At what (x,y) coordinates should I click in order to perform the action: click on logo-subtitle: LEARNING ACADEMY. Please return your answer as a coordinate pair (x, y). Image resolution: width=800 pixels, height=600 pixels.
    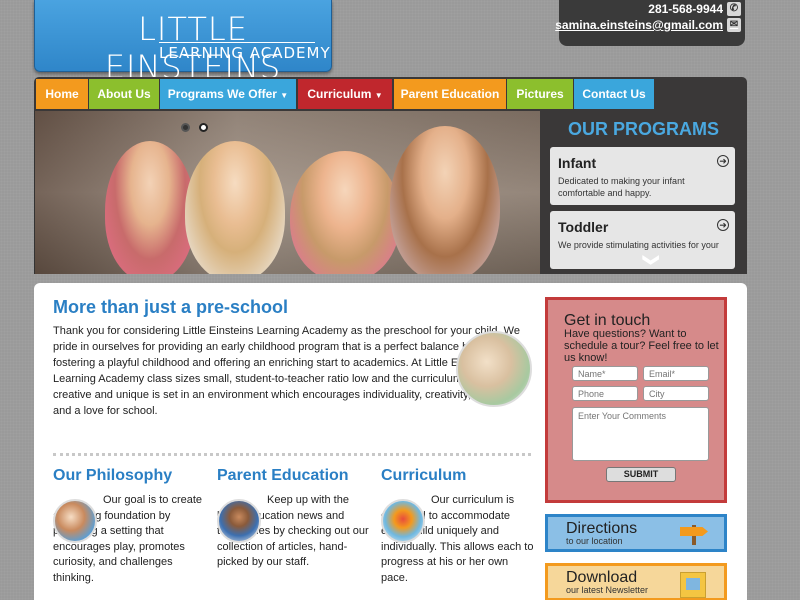
    Looking at the image, I should click on (245, 53).